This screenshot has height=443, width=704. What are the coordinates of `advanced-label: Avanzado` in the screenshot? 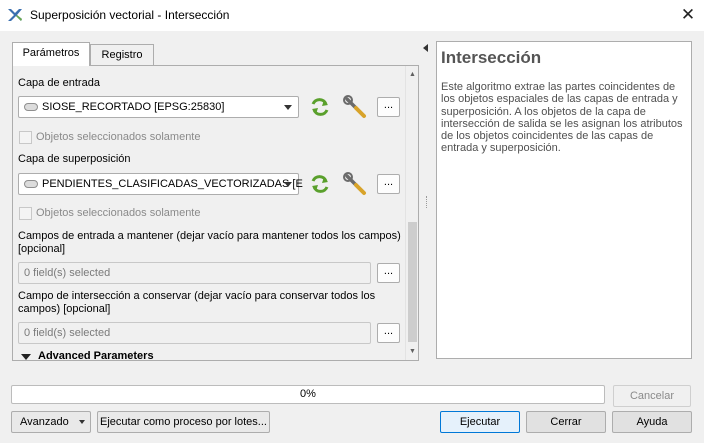 It's located at (44, 422).